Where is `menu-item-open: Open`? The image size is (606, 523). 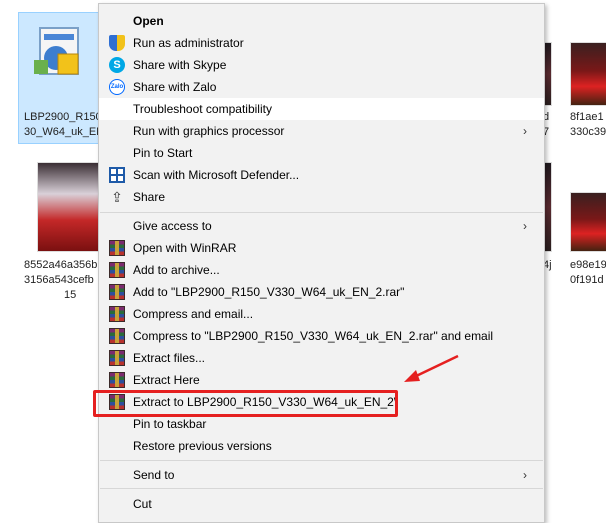
menu-item-open: Open is located at coordinates (321, 21).